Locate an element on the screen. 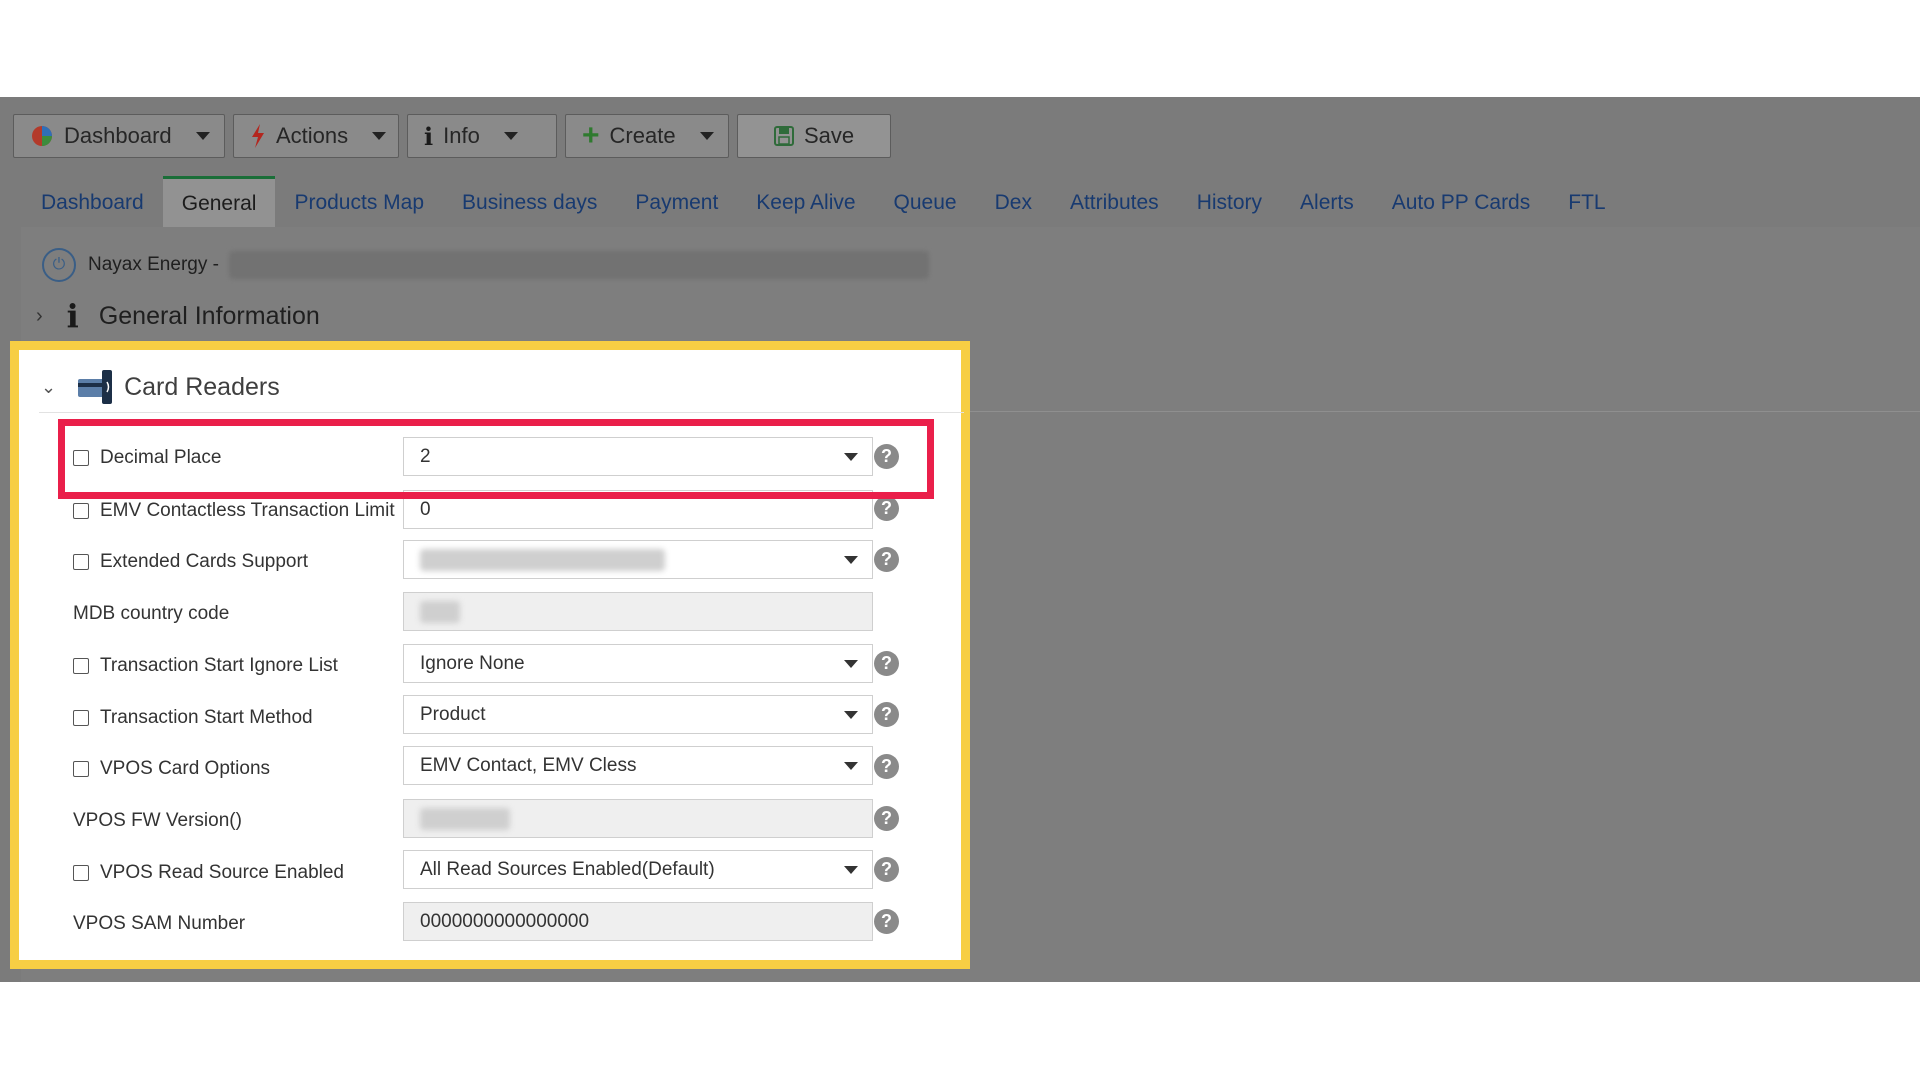 This screenshot has width=1920, height=1080. ts-method-row: Transaction Start Method is located at coordinates (251, 718).